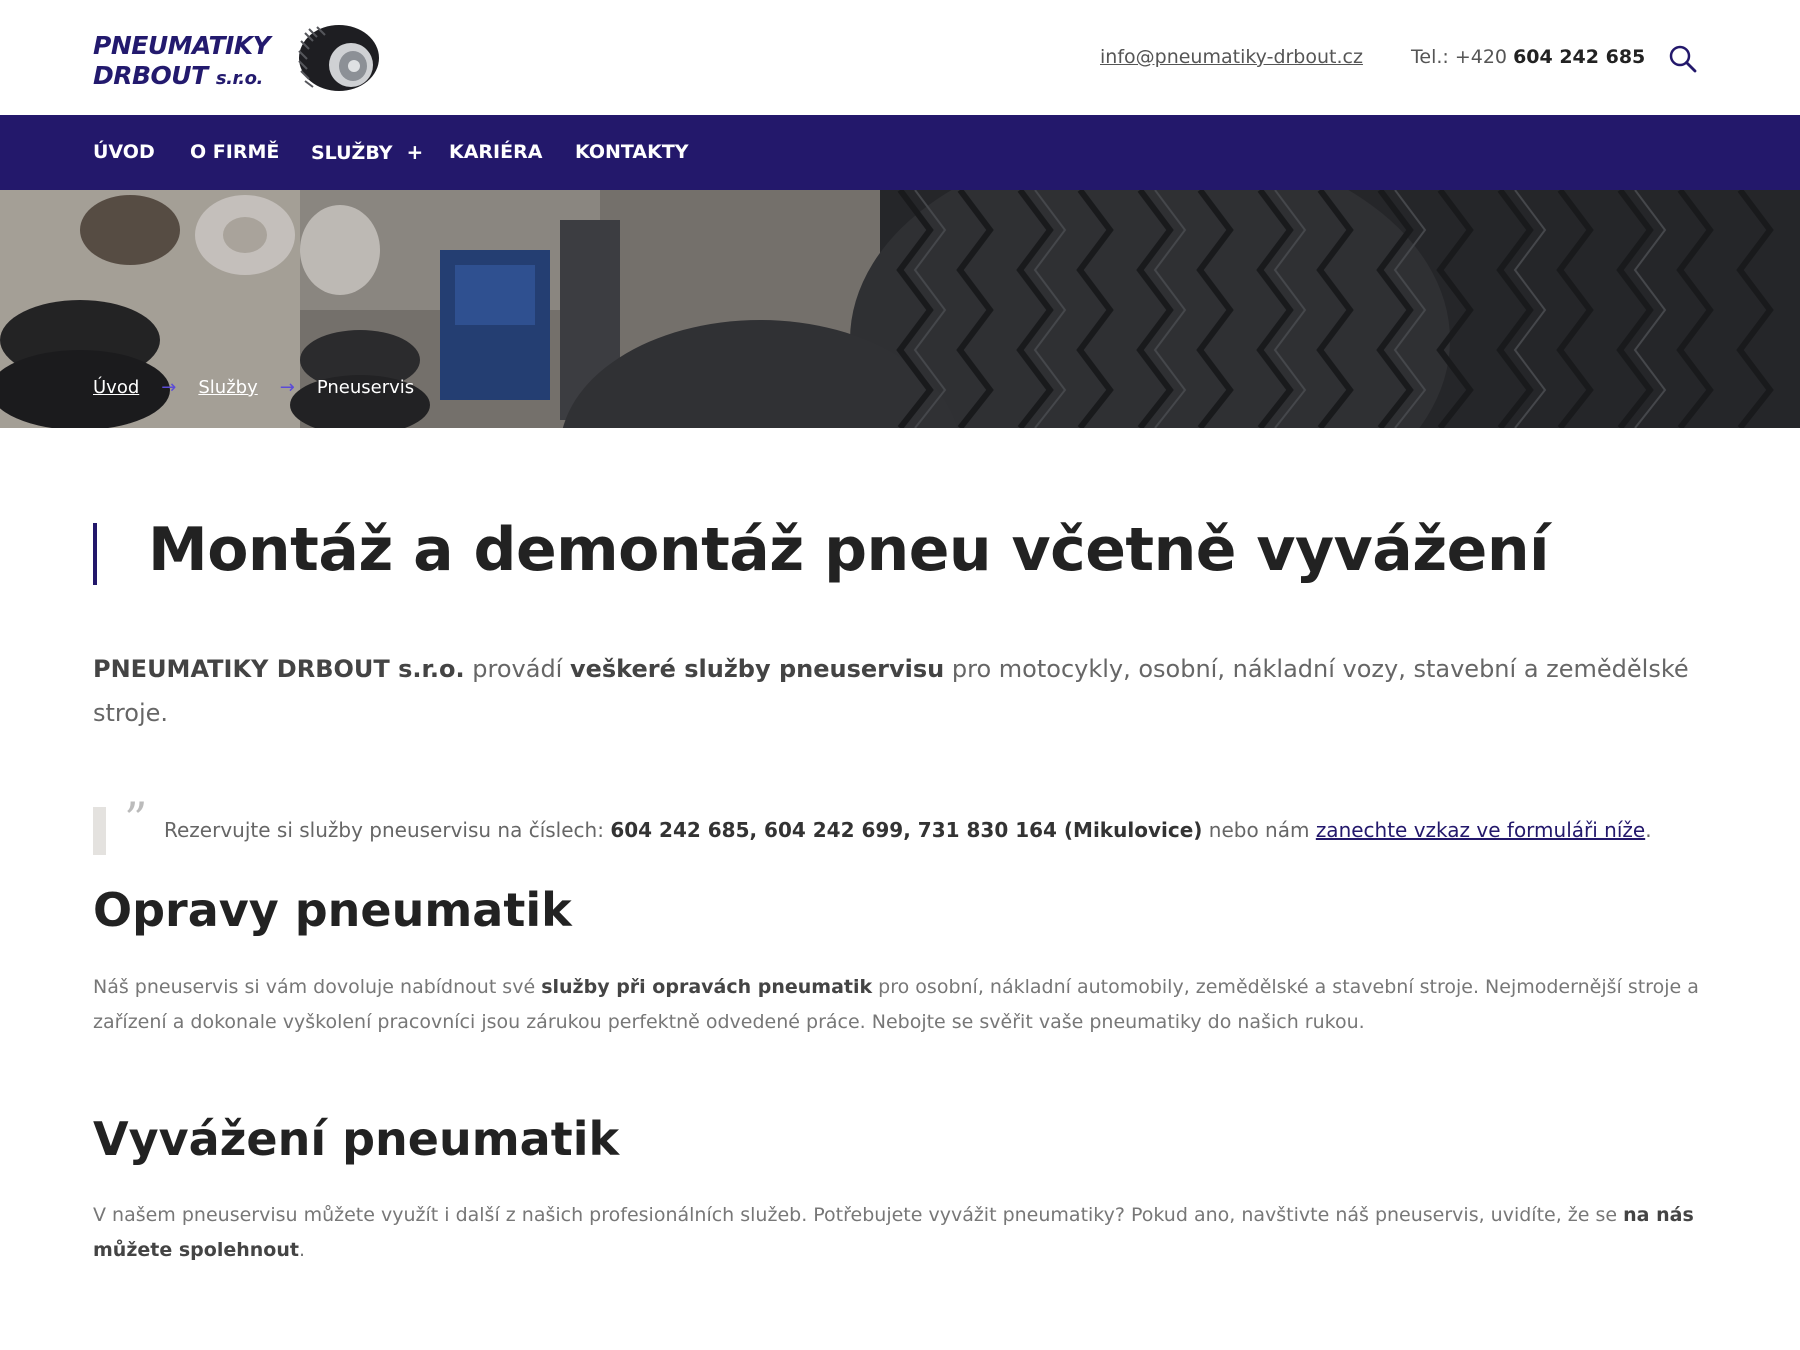 This screenshot has height=1350, width=1800. I want to click on company-logo: PNEUMATIKY DRBOUT s.r.o., so click(237, 58).